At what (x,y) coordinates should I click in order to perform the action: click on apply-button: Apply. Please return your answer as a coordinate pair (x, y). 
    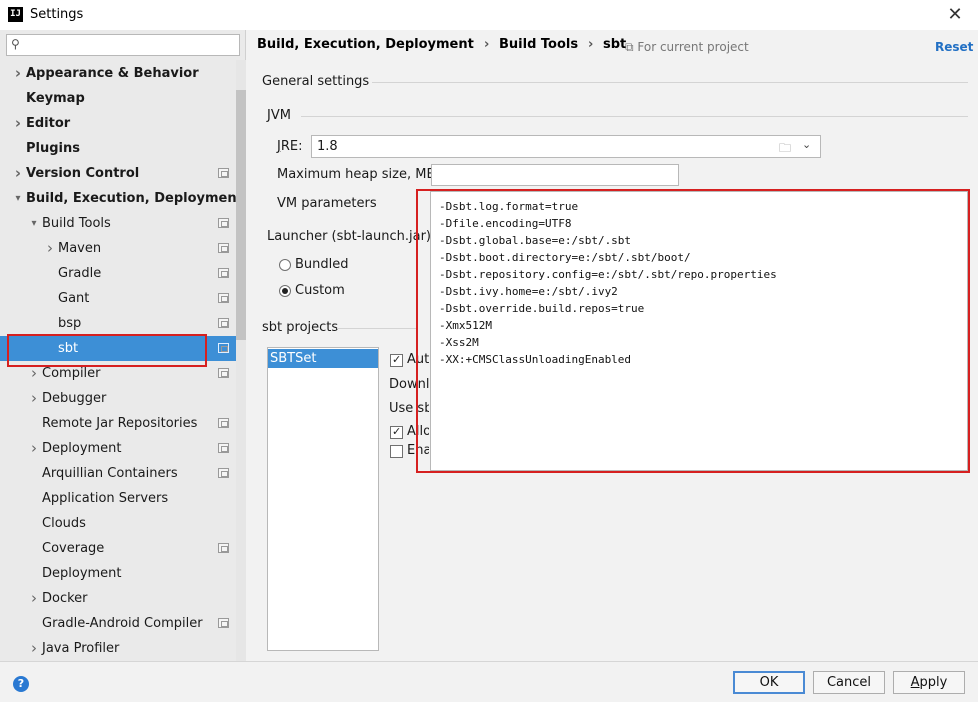
    Looking at the image, I should click on (929, 682).